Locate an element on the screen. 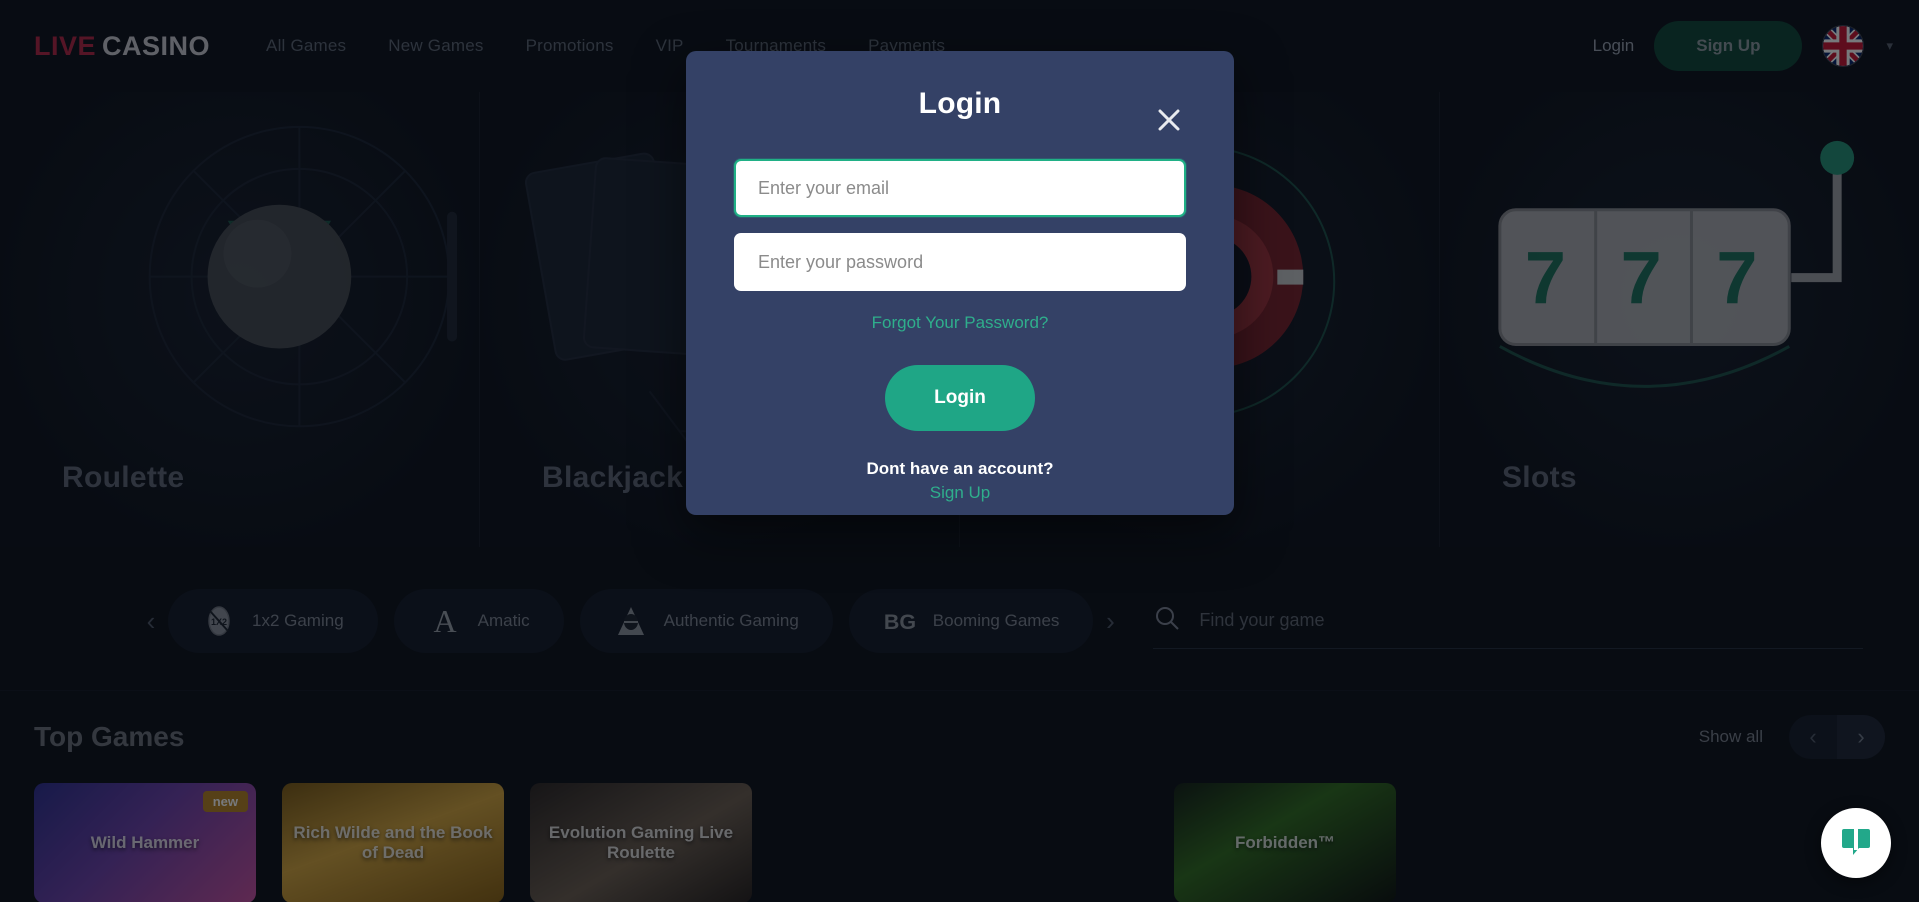  email-field is located at coordinates (960, 188).